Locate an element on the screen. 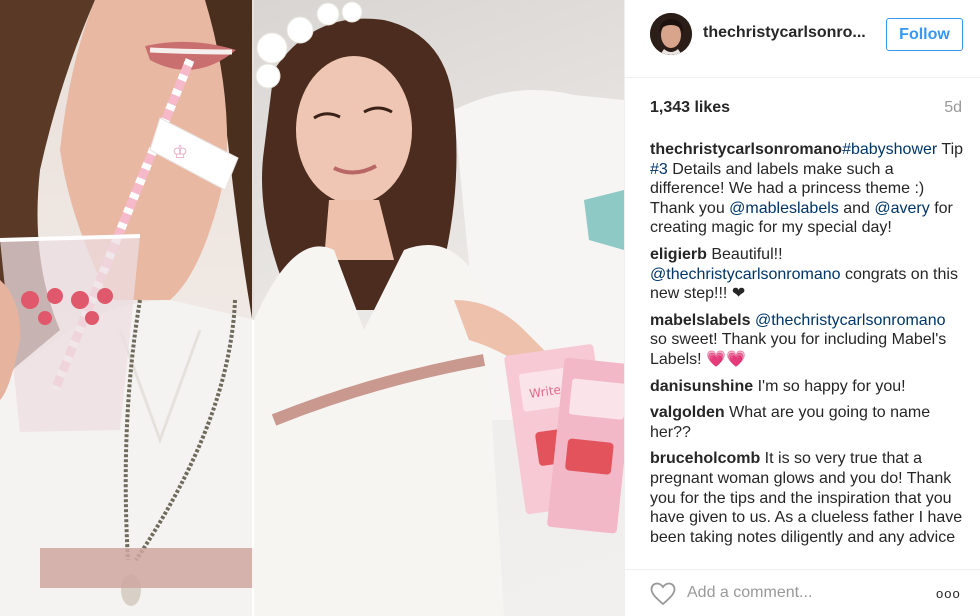  follow-button: Follow is located at coordinates (924, 34).